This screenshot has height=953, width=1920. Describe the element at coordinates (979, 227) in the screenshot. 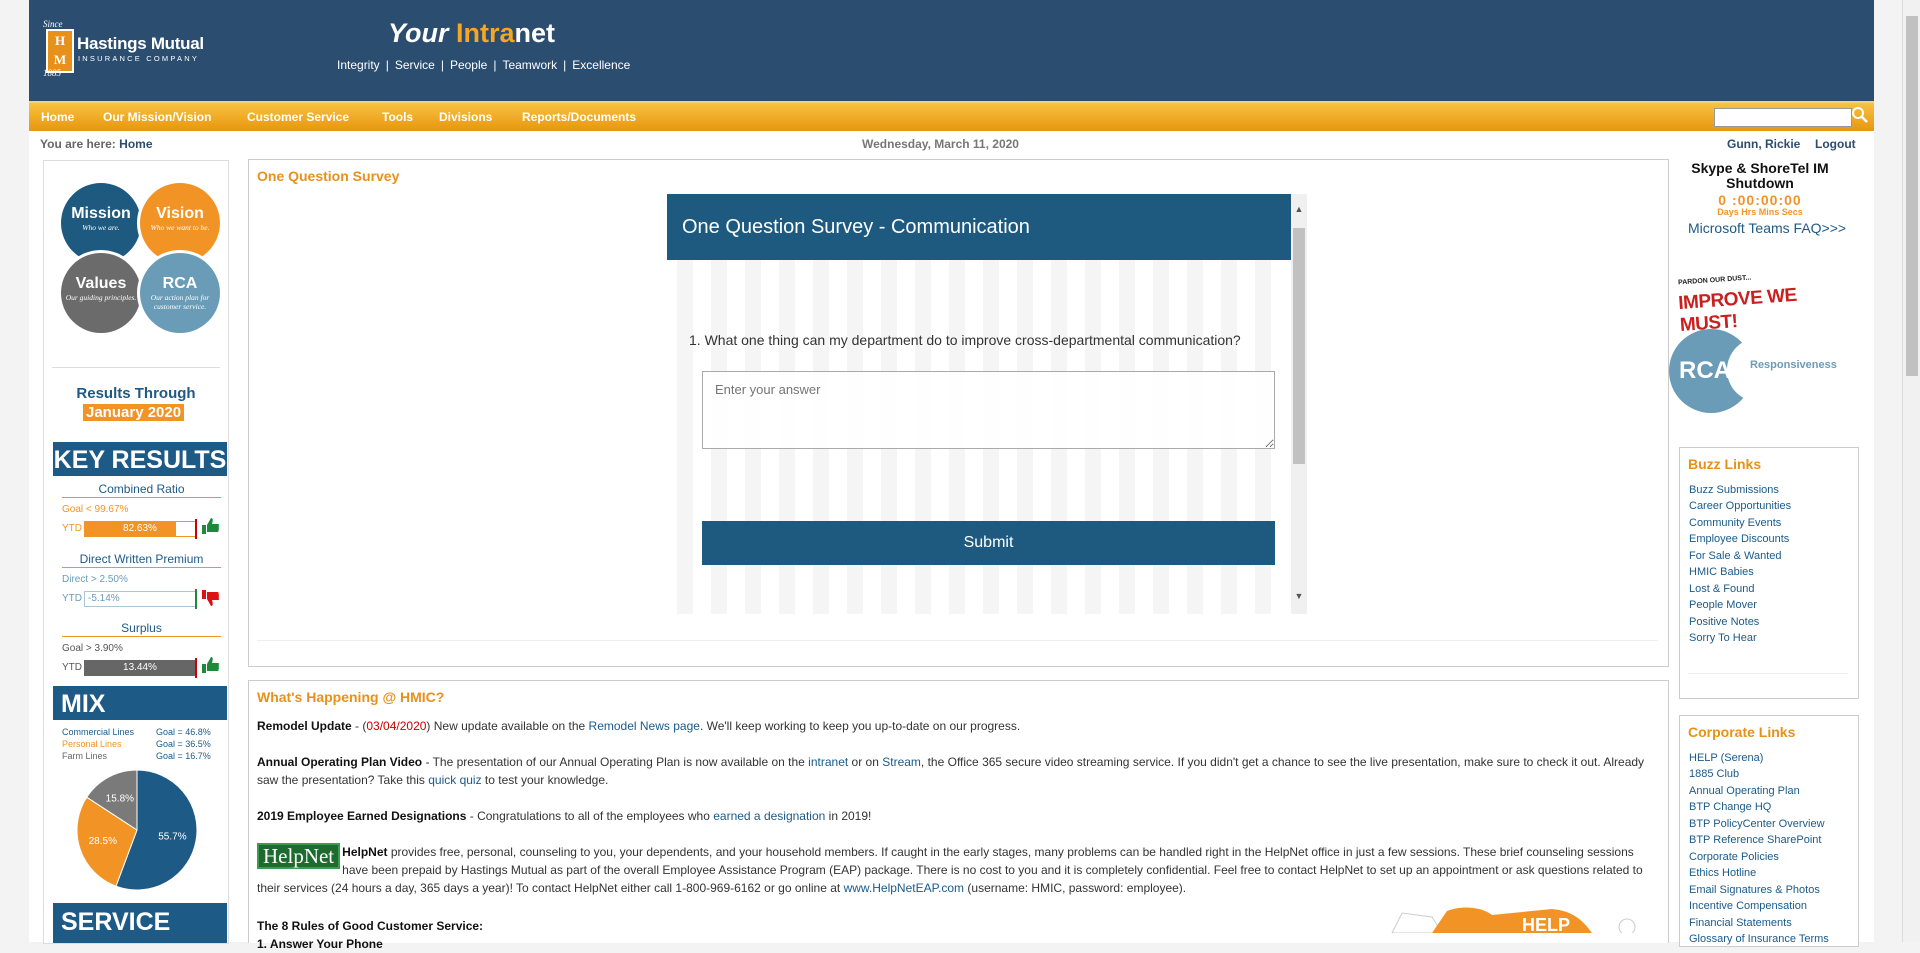

I see `survey-form-title: One Question Survey - Communication` at that location.